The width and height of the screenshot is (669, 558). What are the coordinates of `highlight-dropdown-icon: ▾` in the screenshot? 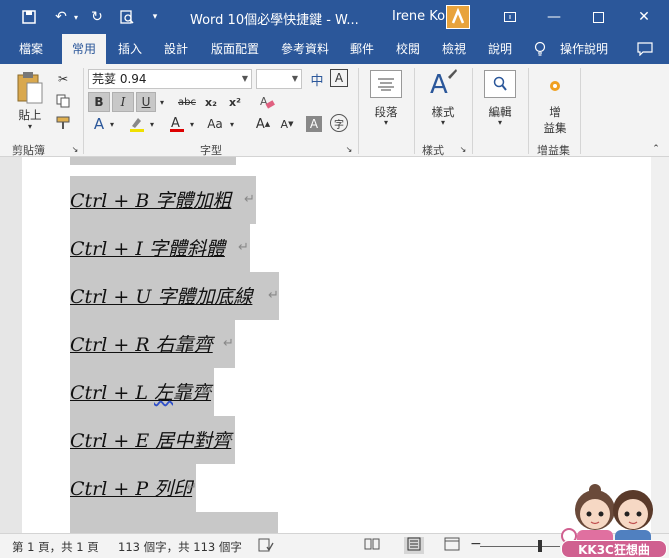 It's located at (152, 124).